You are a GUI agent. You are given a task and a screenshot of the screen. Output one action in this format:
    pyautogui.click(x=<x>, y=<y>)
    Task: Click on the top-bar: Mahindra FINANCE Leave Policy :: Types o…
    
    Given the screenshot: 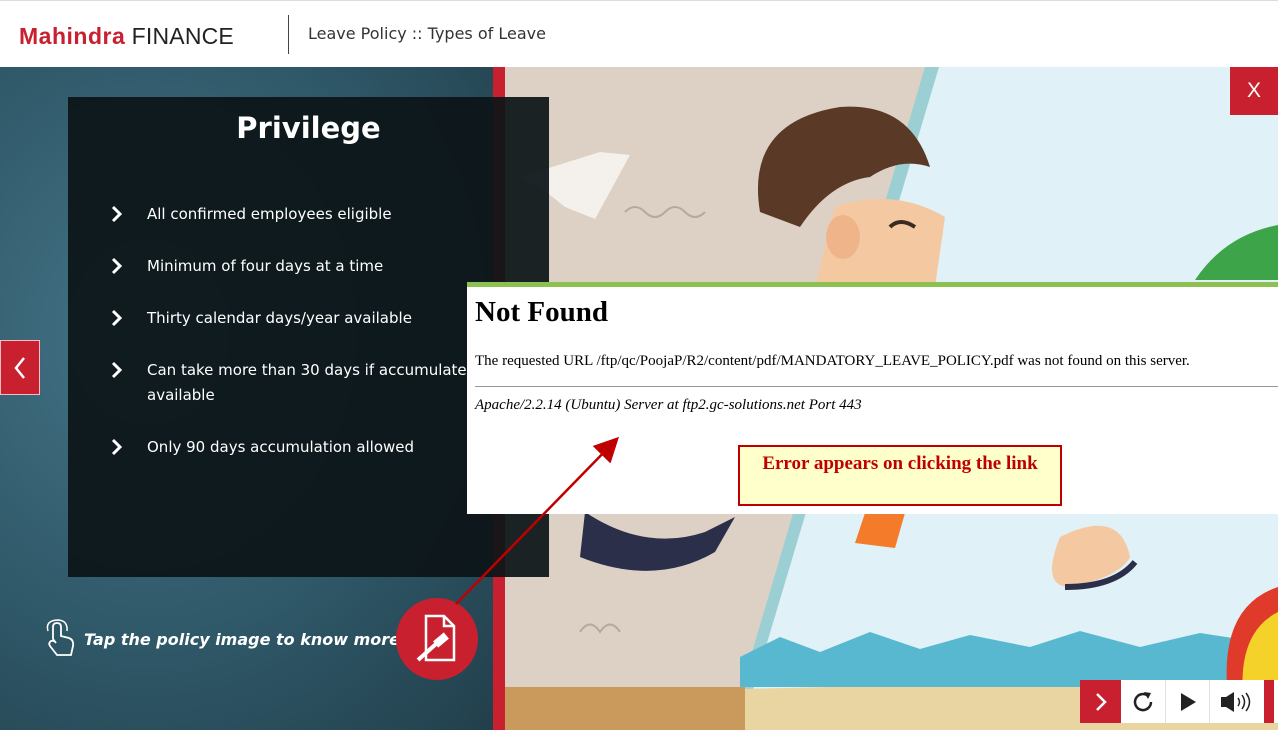 What is the action you would take?
    pyautogui.click(x=639, y=33)
    